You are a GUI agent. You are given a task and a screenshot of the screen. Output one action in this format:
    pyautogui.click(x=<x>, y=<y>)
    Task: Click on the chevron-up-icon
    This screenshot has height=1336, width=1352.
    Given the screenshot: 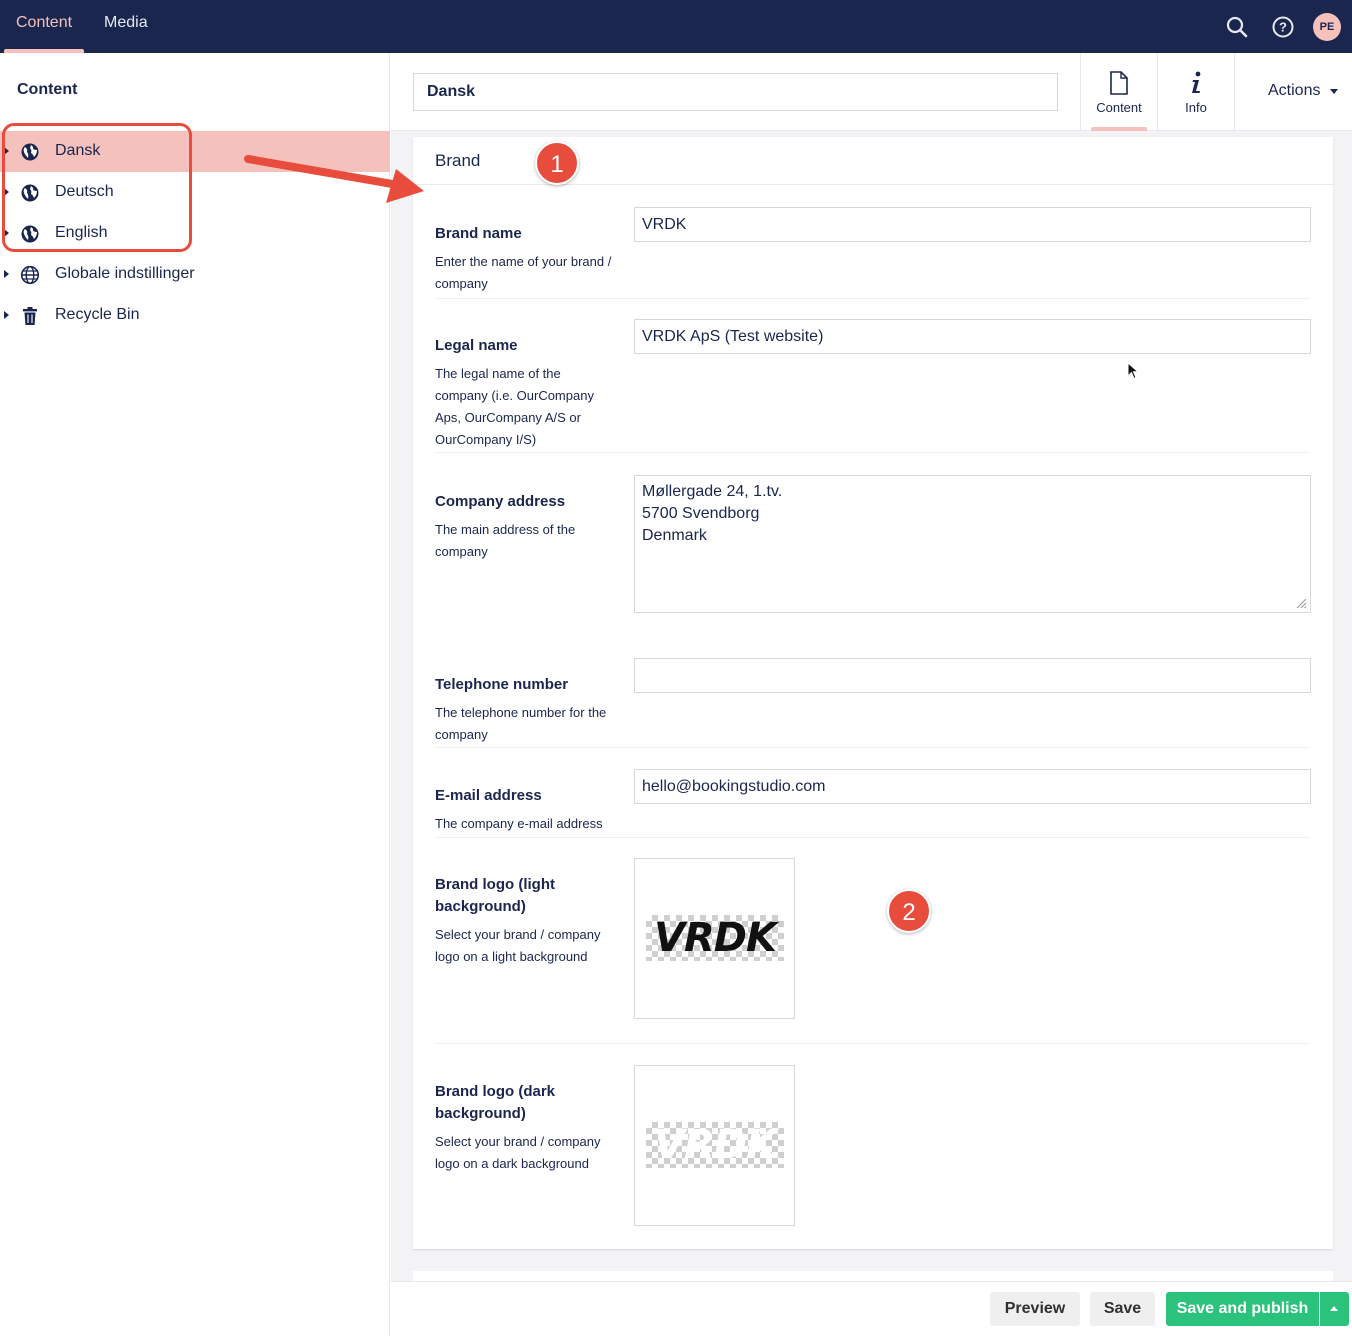 What is the action you would take?
    pyautogui.click(x=1334, y=1308)
    